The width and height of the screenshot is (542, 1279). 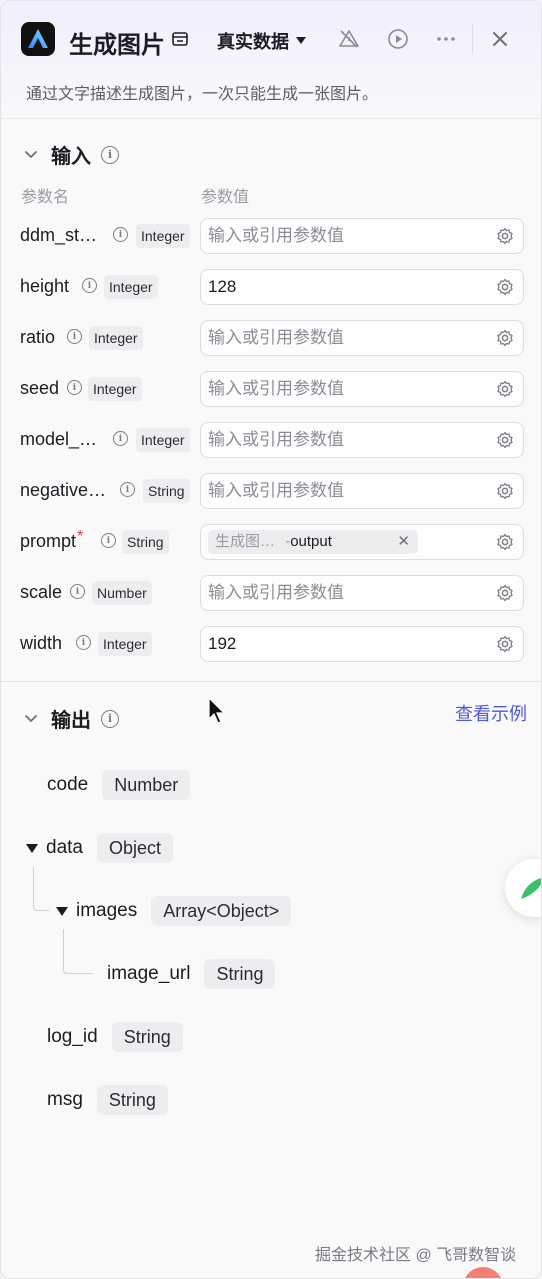 I want to click on output-field: data Object, so click(x=100, y=848).